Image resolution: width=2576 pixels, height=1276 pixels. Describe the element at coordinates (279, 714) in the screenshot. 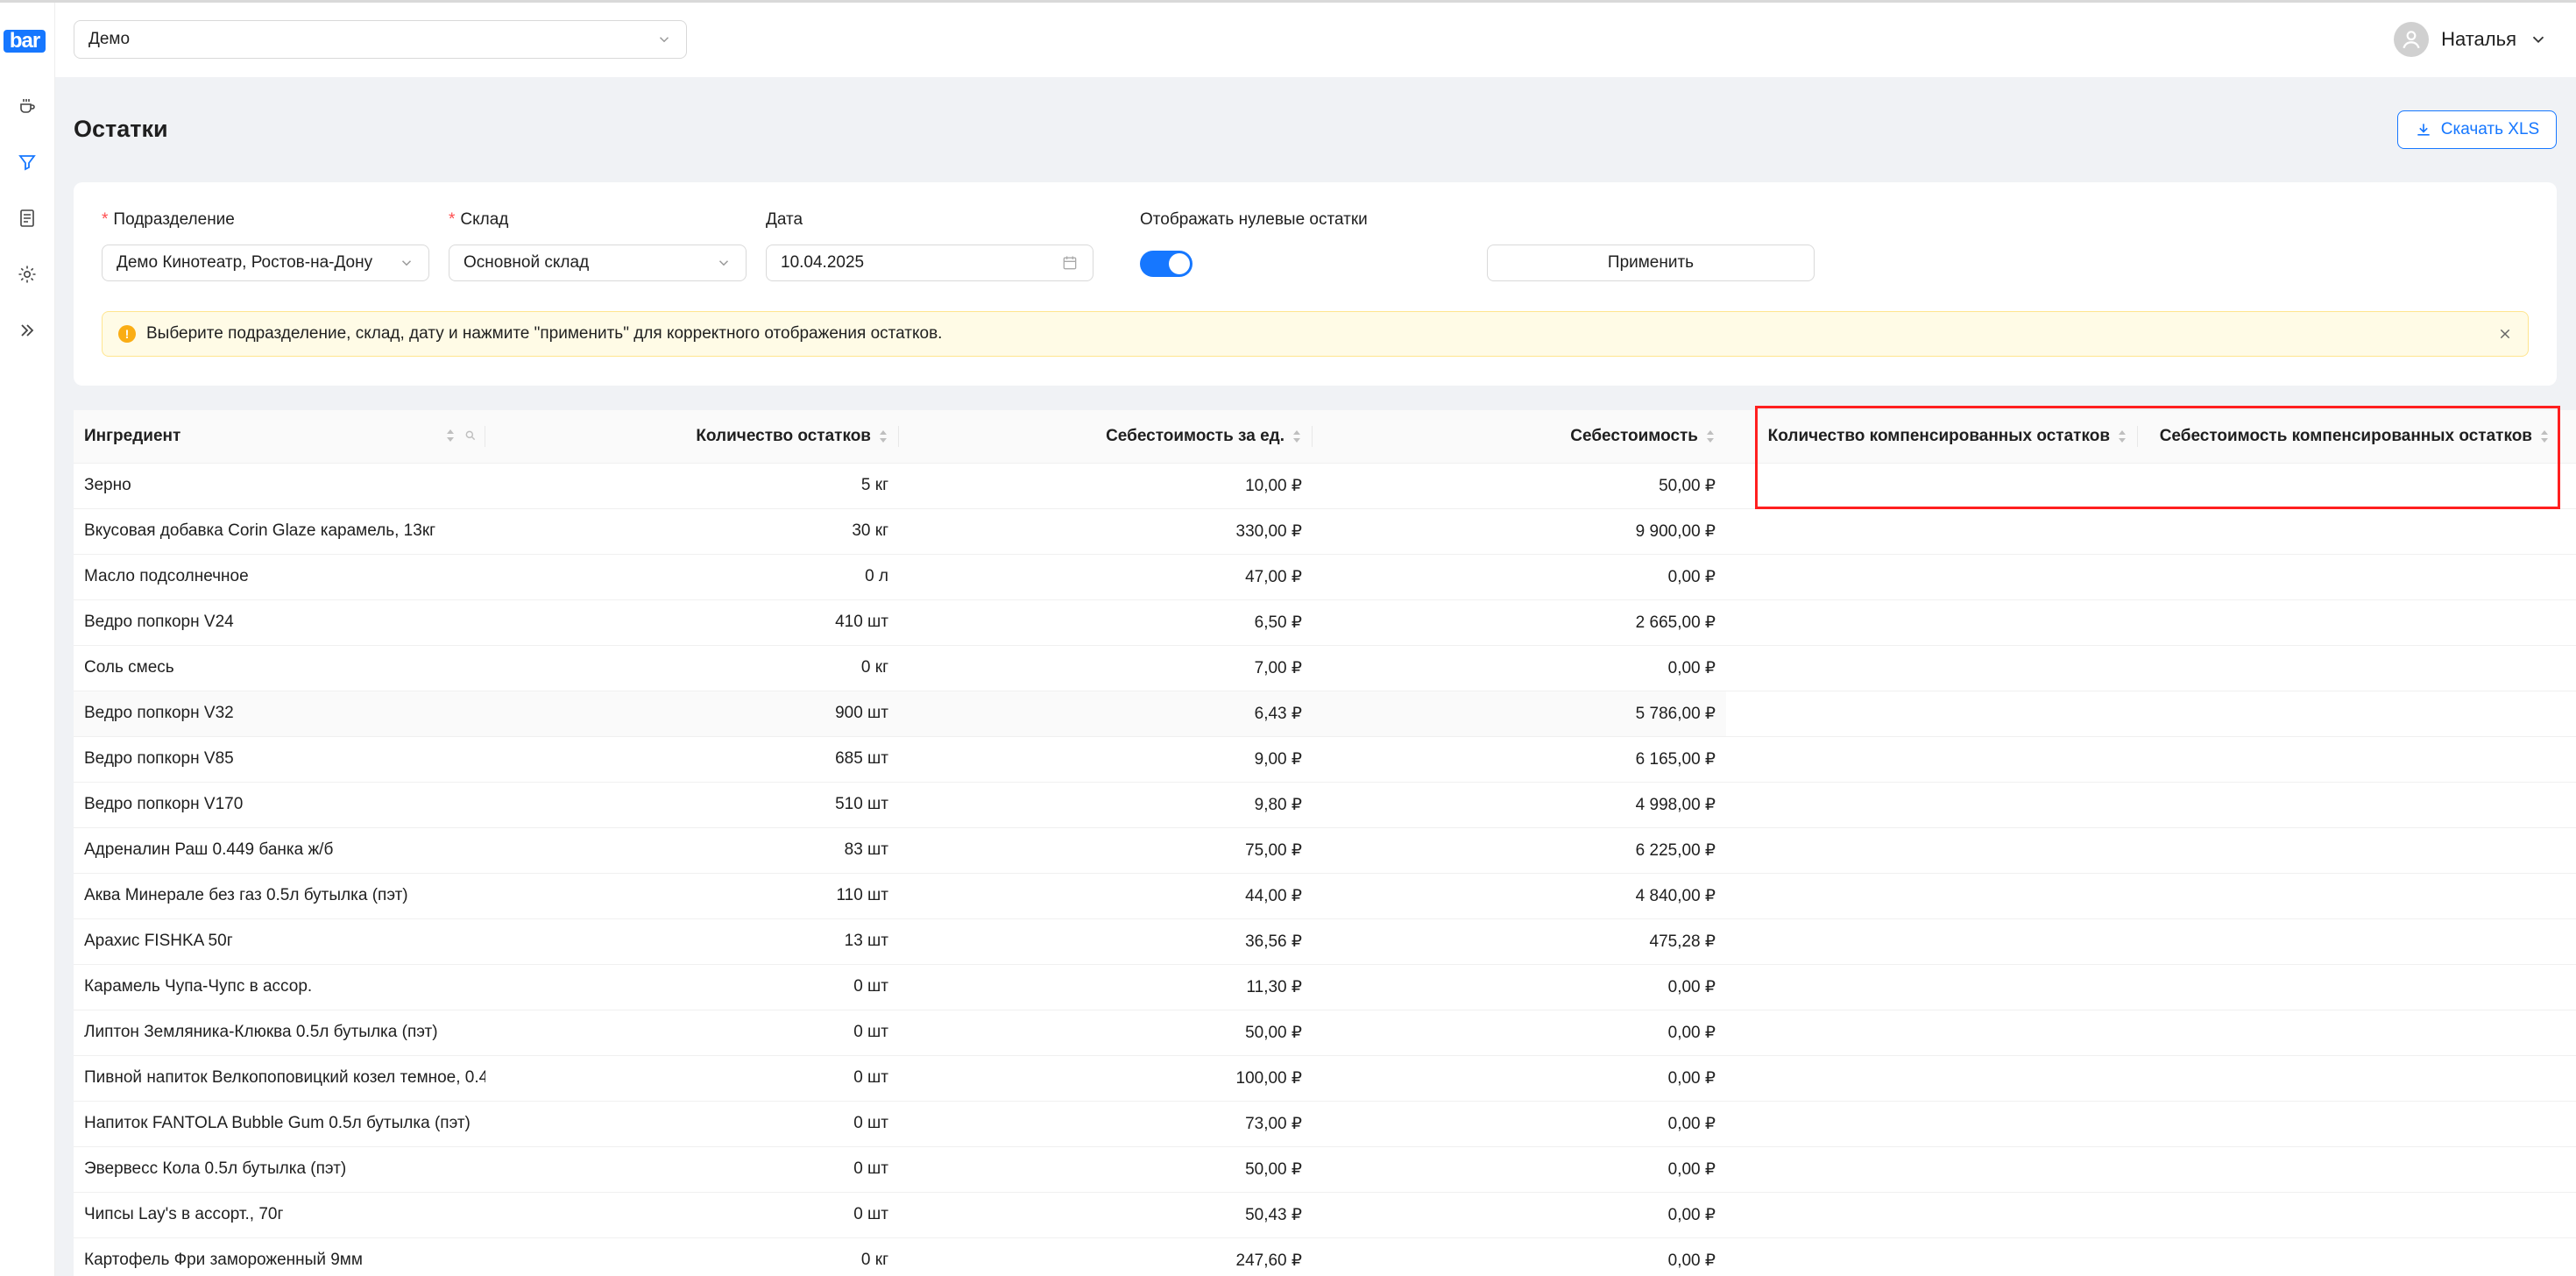

I see `cell-ingredient: Ведро попкорн V32` at that location.